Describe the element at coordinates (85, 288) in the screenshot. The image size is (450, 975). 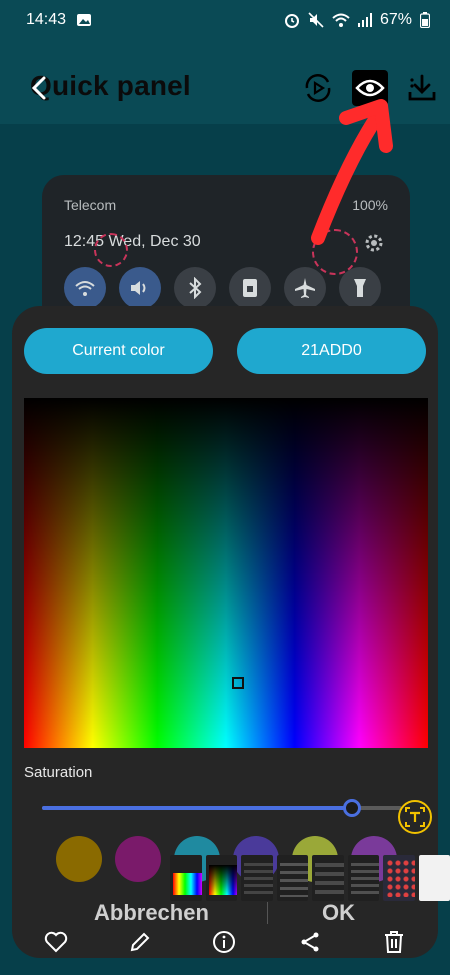
I see `wifi-toggle-icon` at that location.